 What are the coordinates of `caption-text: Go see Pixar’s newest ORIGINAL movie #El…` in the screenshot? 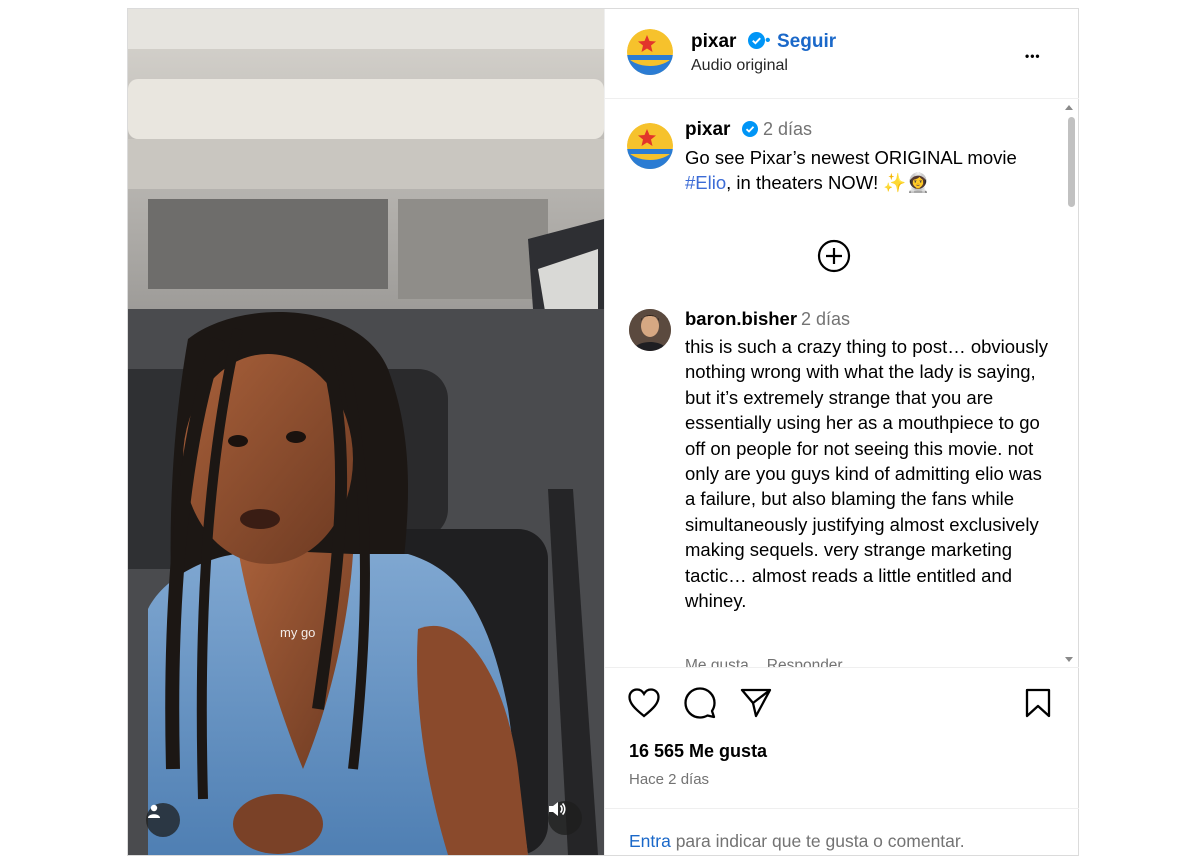 It's located at (870, 170).